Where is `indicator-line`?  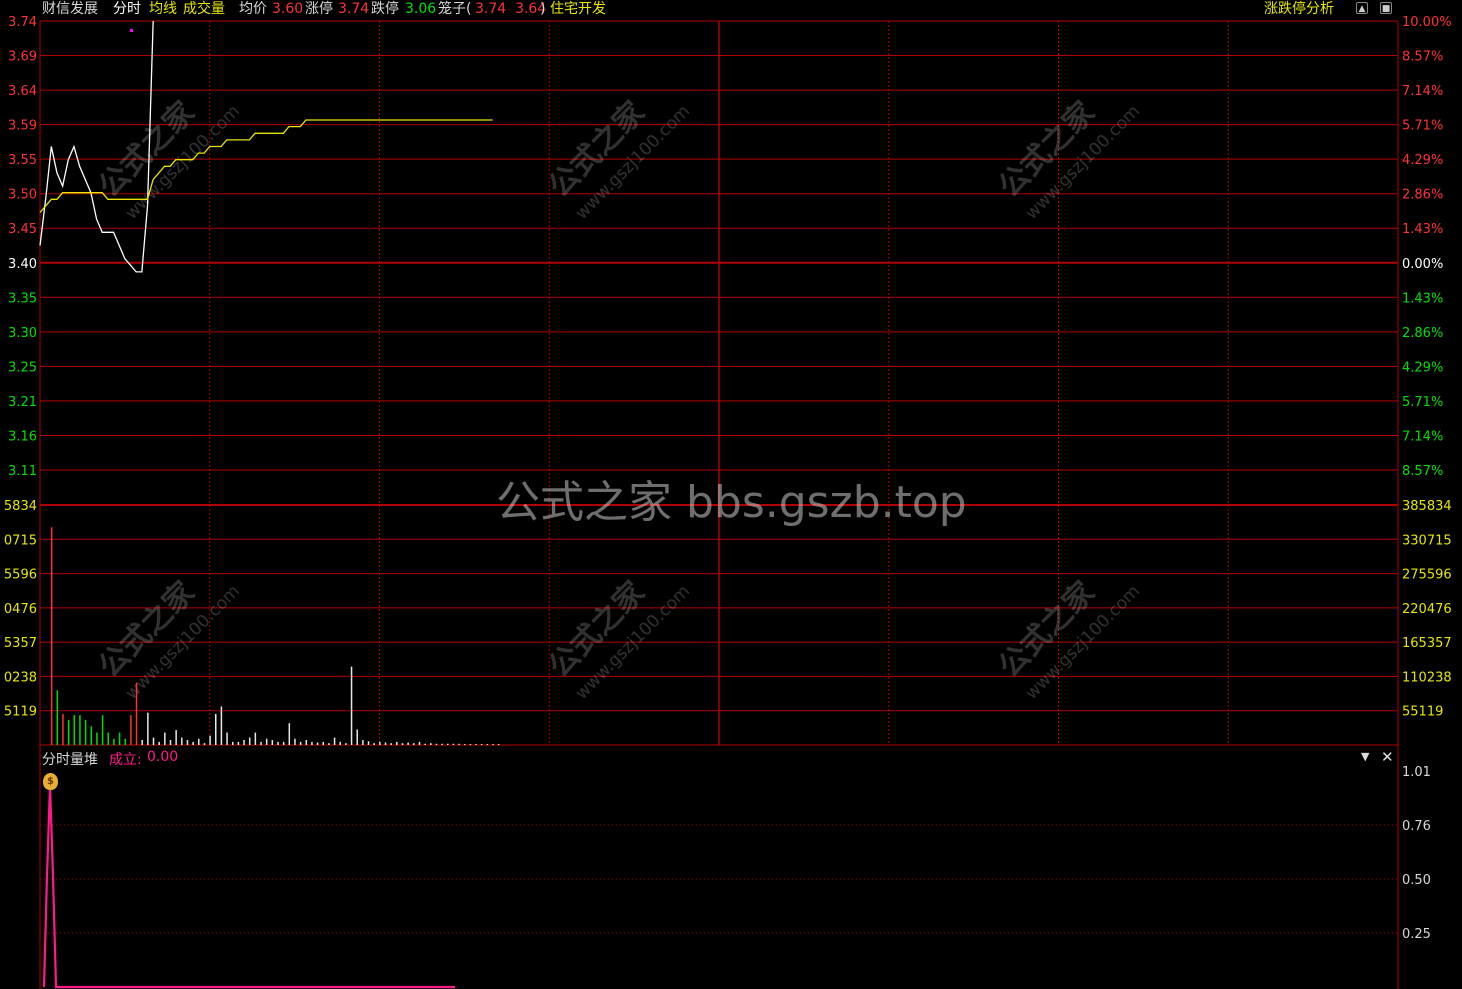
indicator-line is located at coordinates (248, 886).